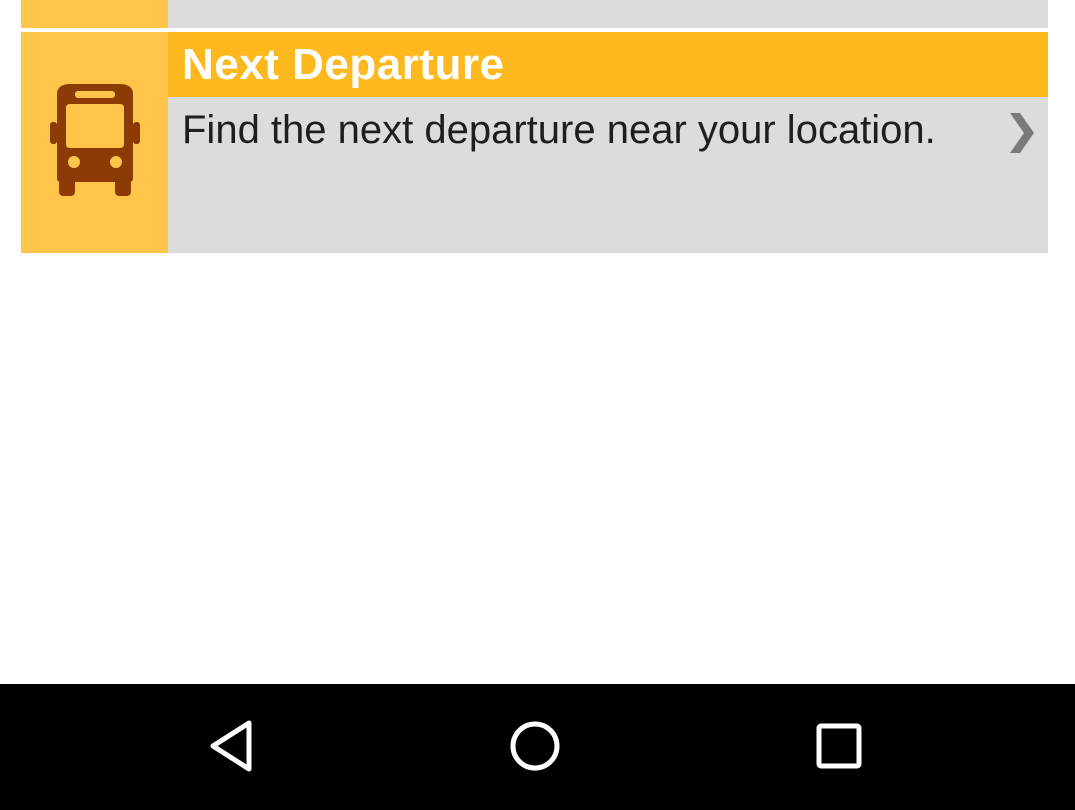 The width and height of the screenshot is (1075, 810). Describe the element at coordinates (608, 64) in the screenshot. I see `card-title-bar: Next Departure` at that location.